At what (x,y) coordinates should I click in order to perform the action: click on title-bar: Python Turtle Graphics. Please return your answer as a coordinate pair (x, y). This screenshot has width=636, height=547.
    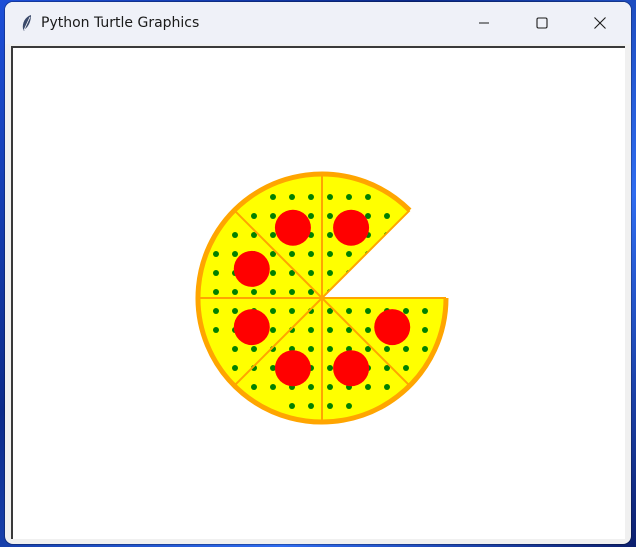
    Looking at the image, I should click on (318, 23).